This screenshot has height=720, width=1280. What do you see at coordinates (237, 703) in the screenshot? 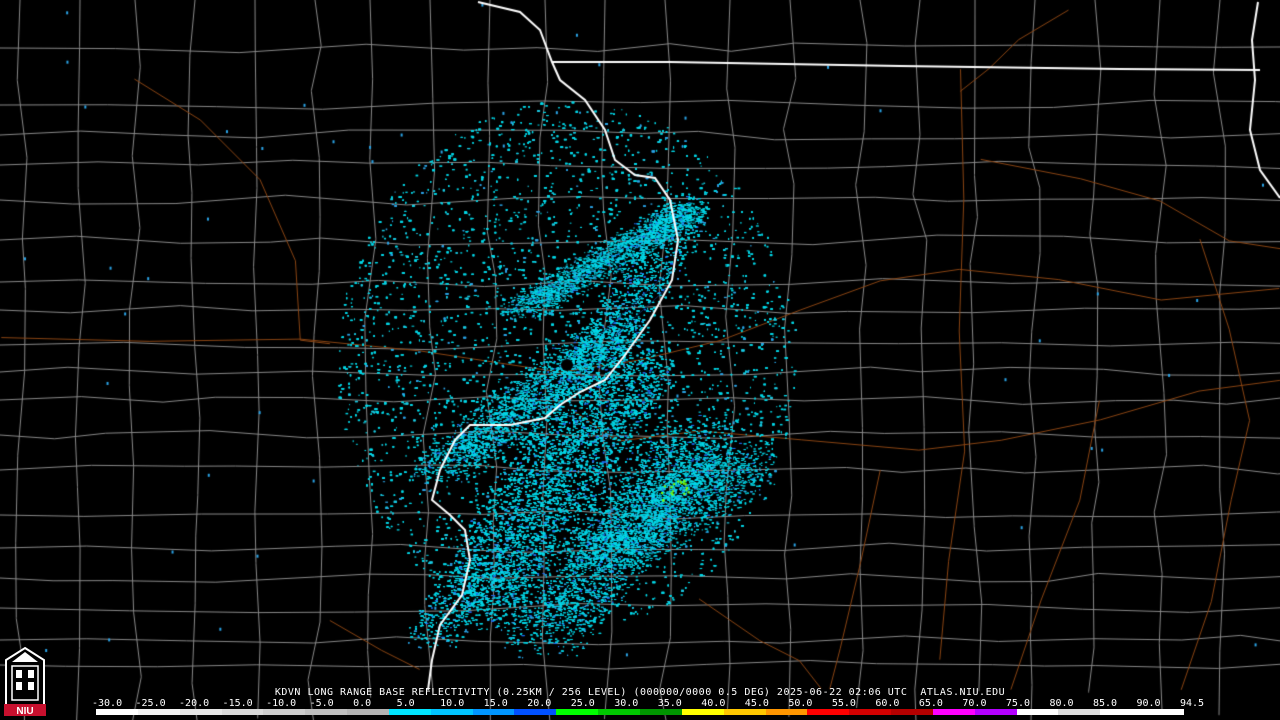
I see `colorbar-tick: -15.0` at bounding box center [237, 703].